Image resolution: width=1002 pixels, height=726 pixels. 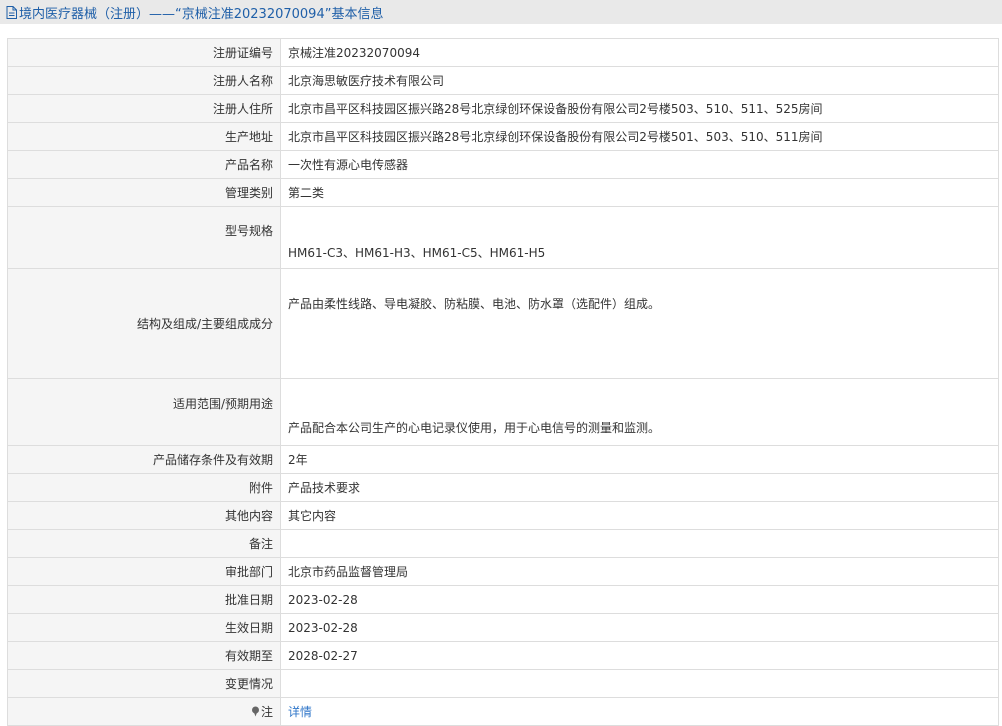 I want to click on row-label: 备注, so click(x=144, y=543).